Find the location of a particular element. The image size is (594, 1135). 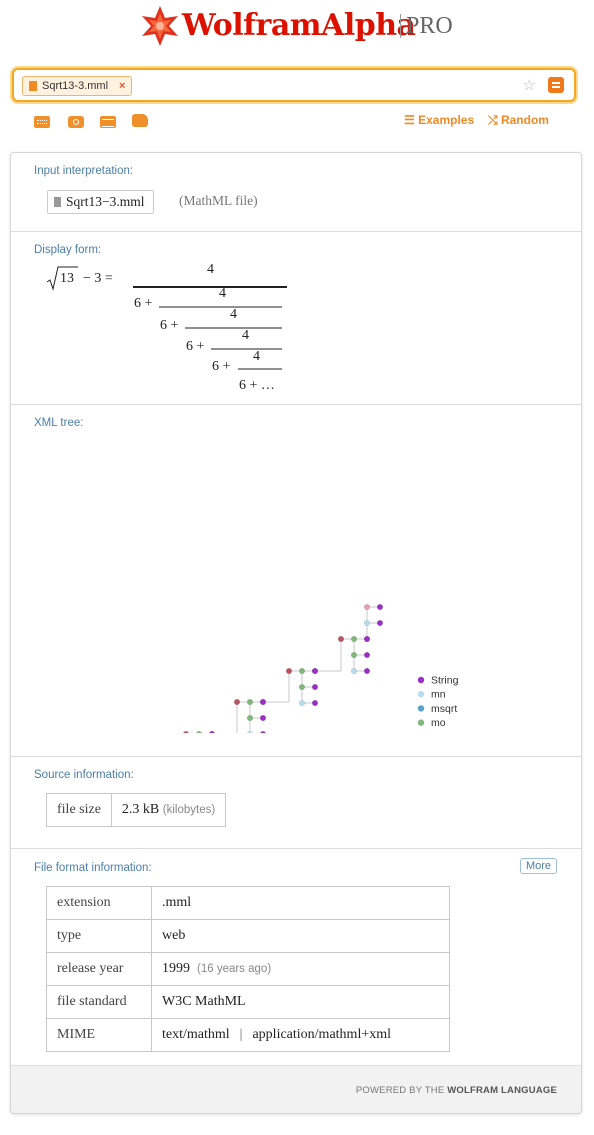

legend-label: msqrt is located at coordinates (444, 709).